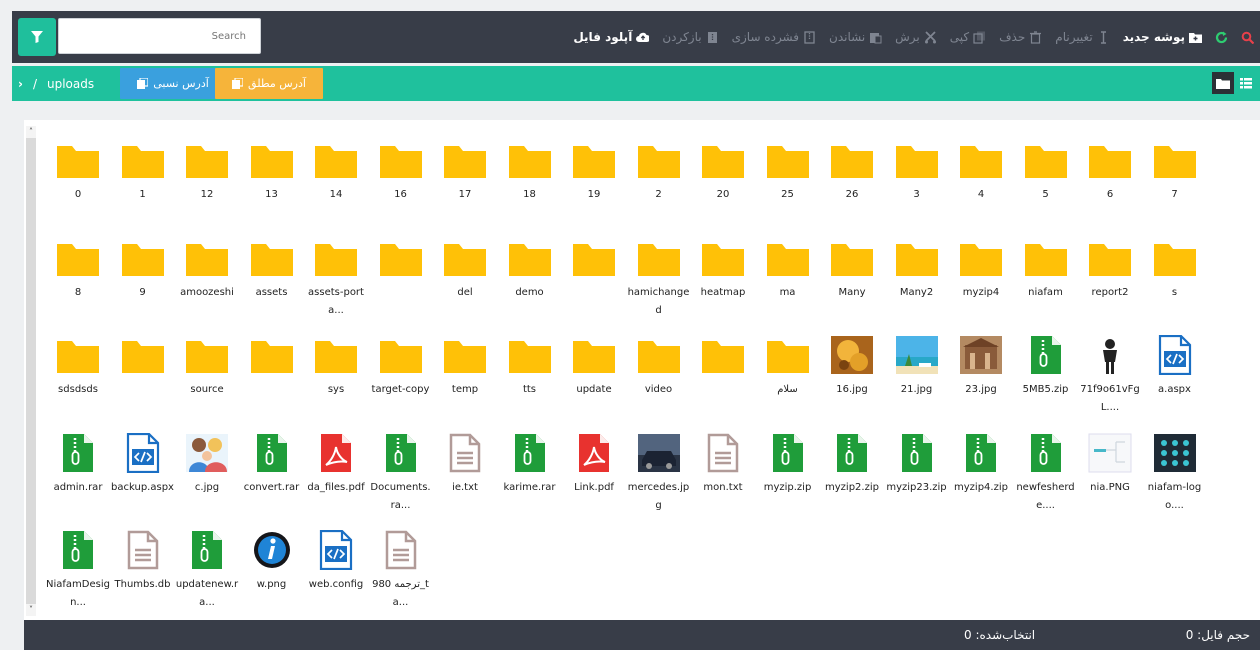  Describe the element at coordinates (336, 381) in the screenshot. I see `folder-item: sys` at that location.